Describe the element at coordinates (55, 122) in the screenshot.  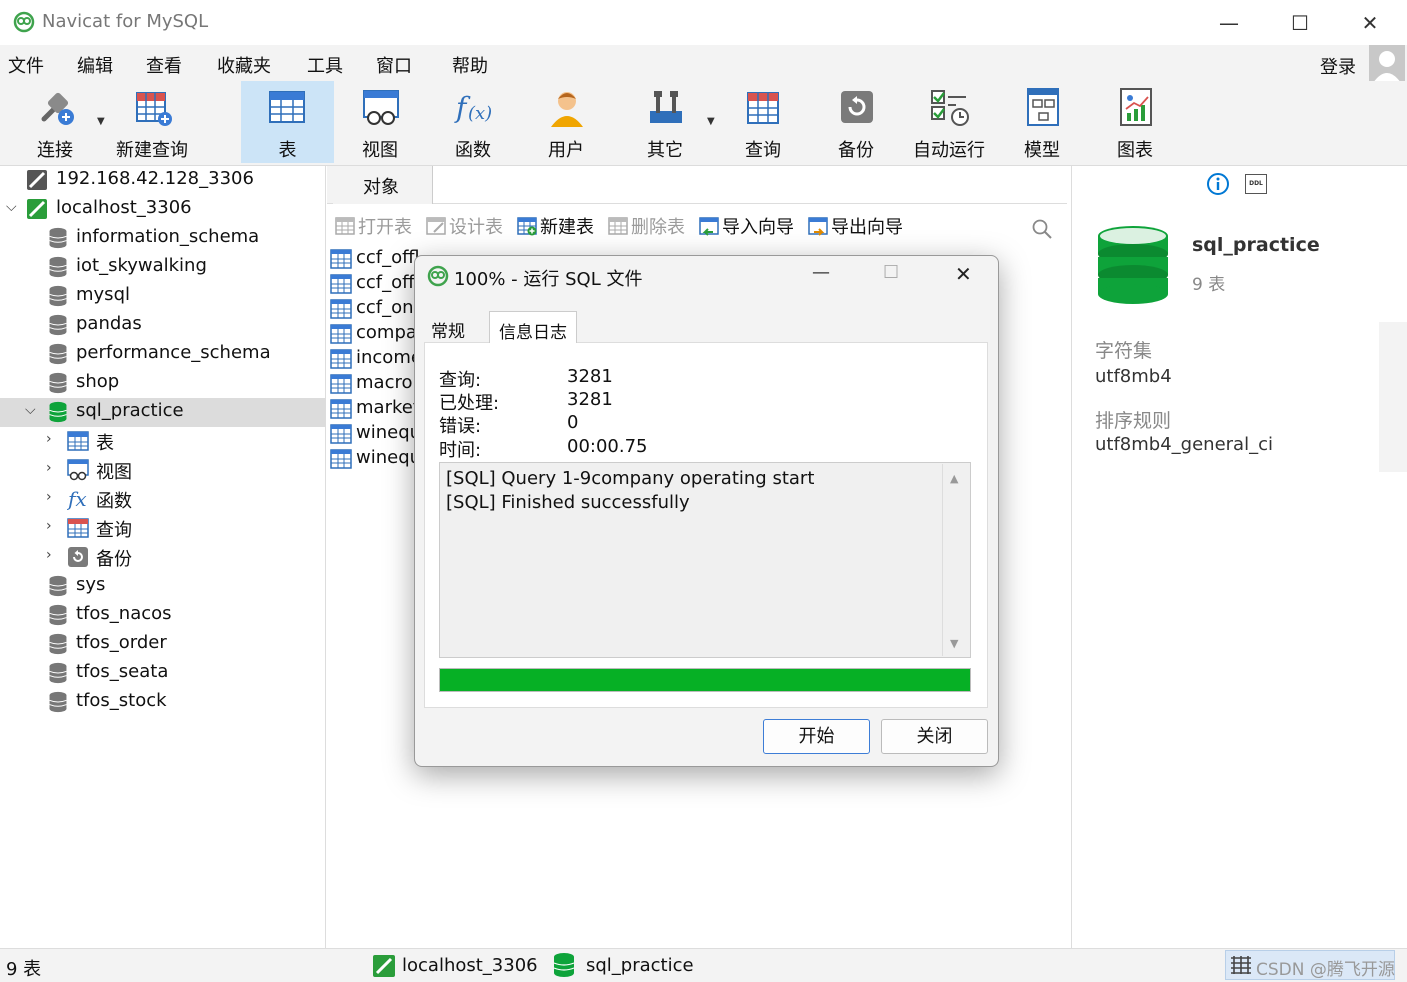
I see `toolbar-connect-button: 连接` at that location.